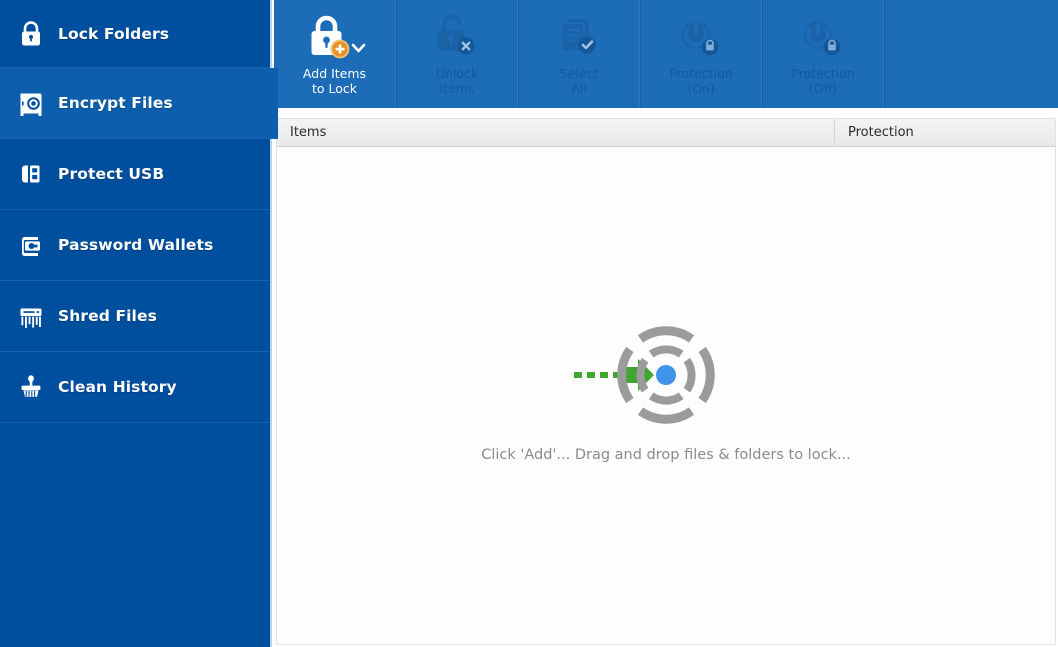  Describe the element at coordinates (31, 103) in the screenshot. I see `safe-vault-icon` at that location.